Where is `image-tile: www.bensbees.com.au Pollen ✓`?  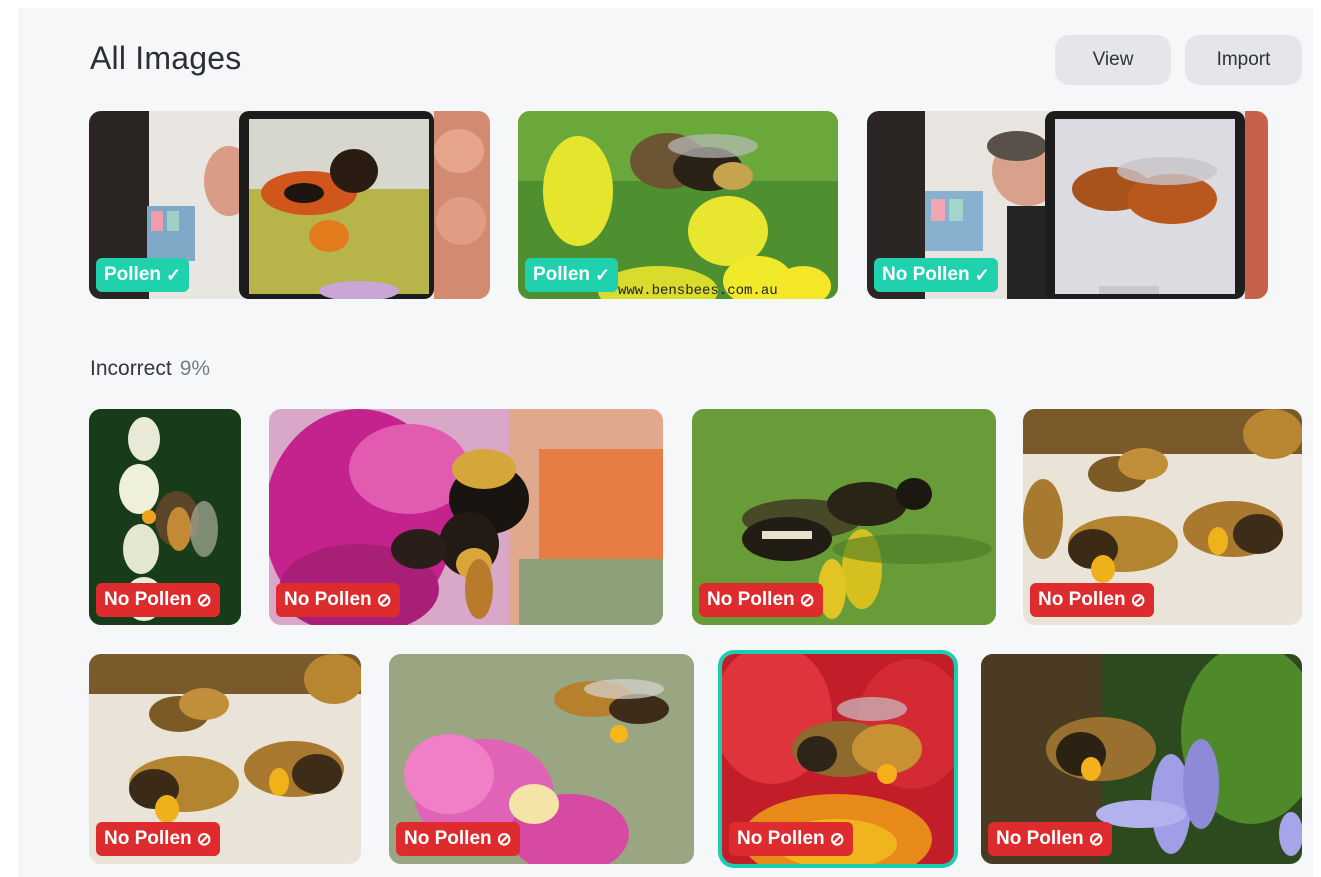
image-tile: www.bensbees.com.au Pollen ✓ is located at coordinates (678, 205).